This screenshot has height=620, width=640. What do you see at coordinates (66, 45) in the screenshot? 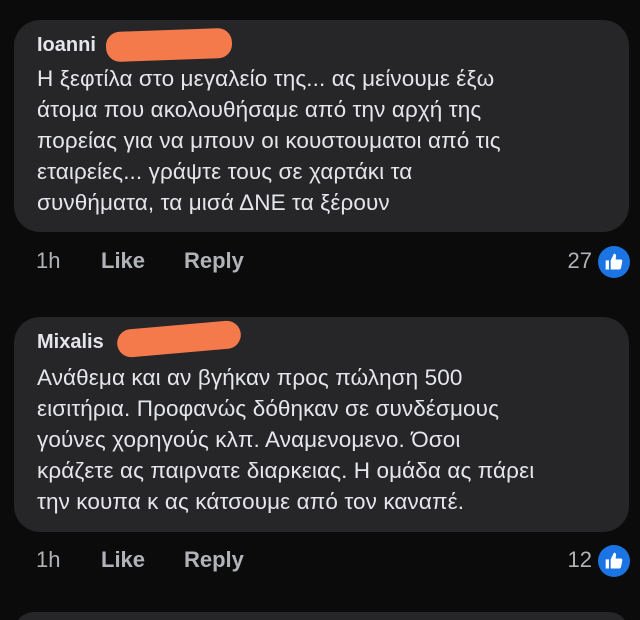
I see `comment-author-name: Ioanni` at bounding box center [66, 45].